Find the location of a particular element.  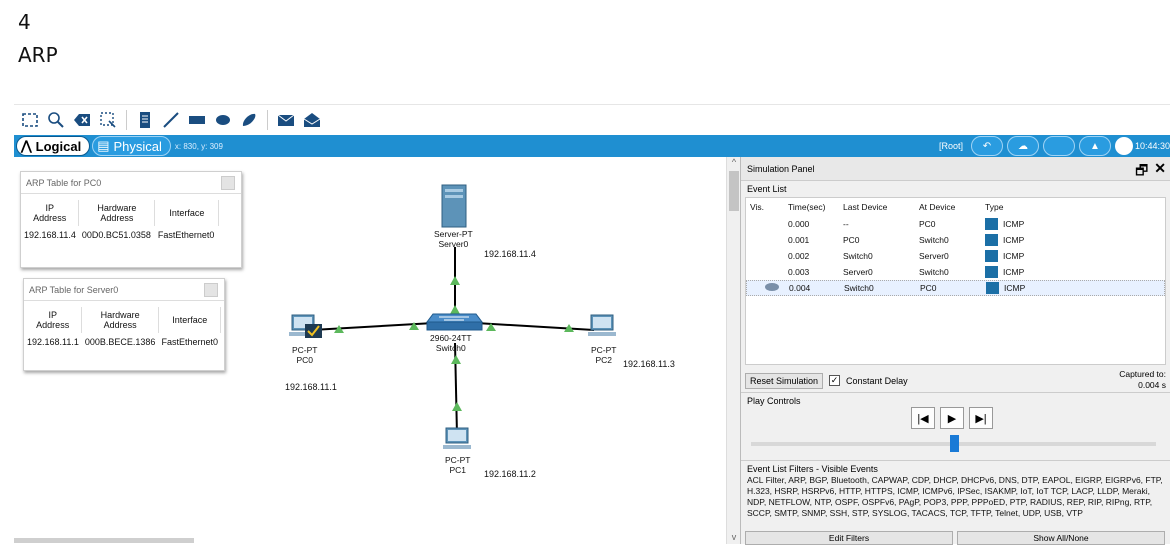

restore-icon: 🗗 is located at coordinates (1141, 172).